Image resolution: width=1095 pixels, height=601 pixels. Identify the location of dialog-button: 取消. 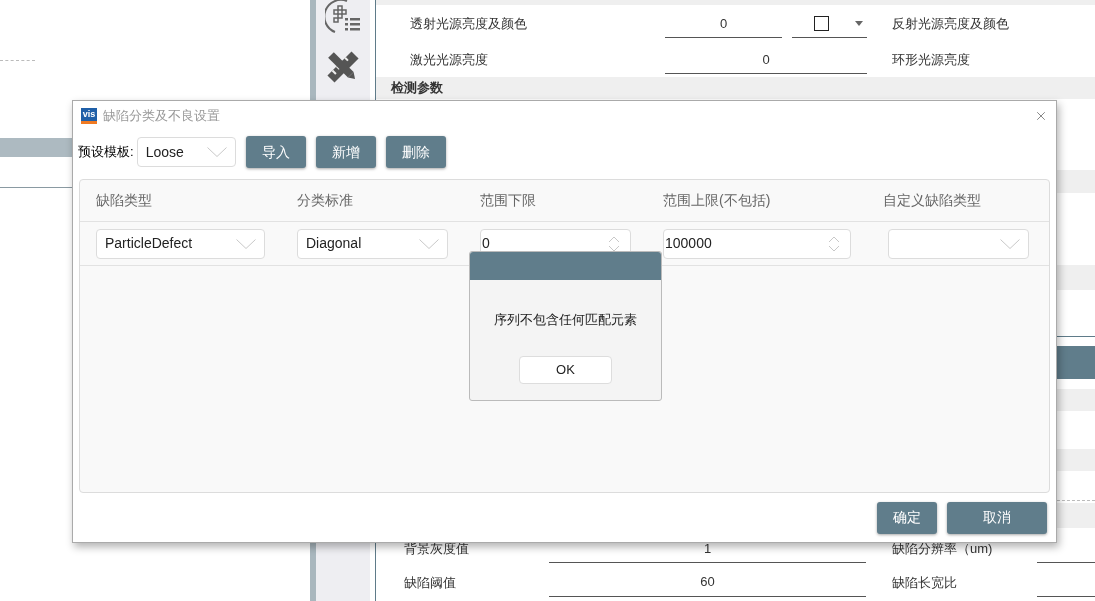
(997, 517).